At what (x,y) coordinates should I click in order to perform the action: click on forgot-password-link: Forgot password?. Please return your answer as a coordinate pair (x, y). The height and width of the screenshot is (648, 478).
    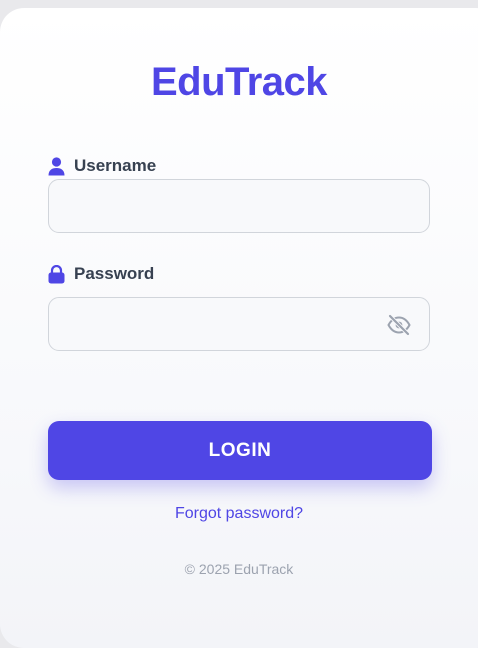
    Looking at the image, I should click on (239, 514).